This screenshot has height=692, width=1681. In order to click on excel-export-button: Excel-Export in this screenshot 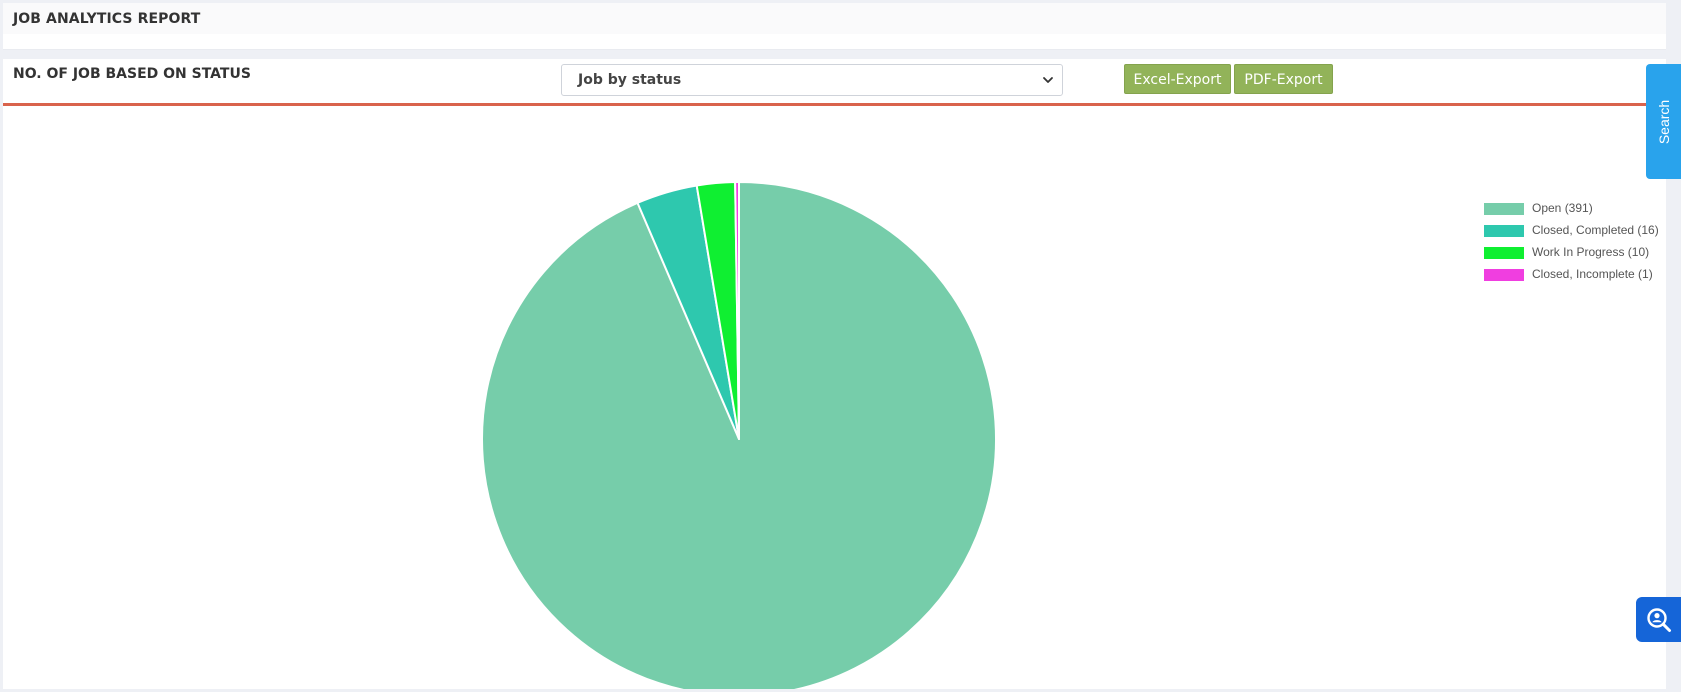, I will do `click(1177, 79)`.